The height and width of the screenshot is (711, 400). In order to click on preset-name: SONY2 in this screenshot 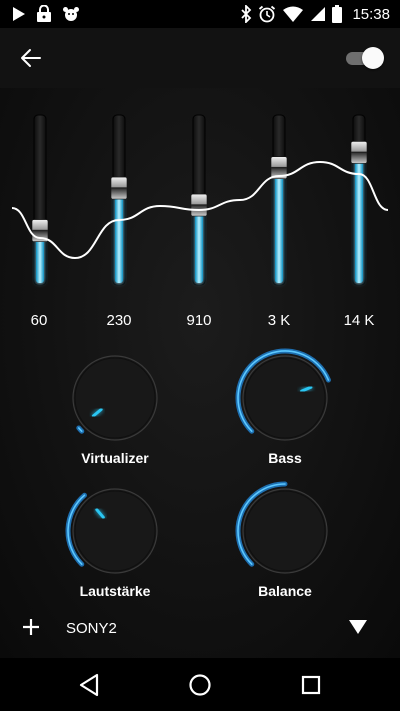, I will do `click(91, 628)`.